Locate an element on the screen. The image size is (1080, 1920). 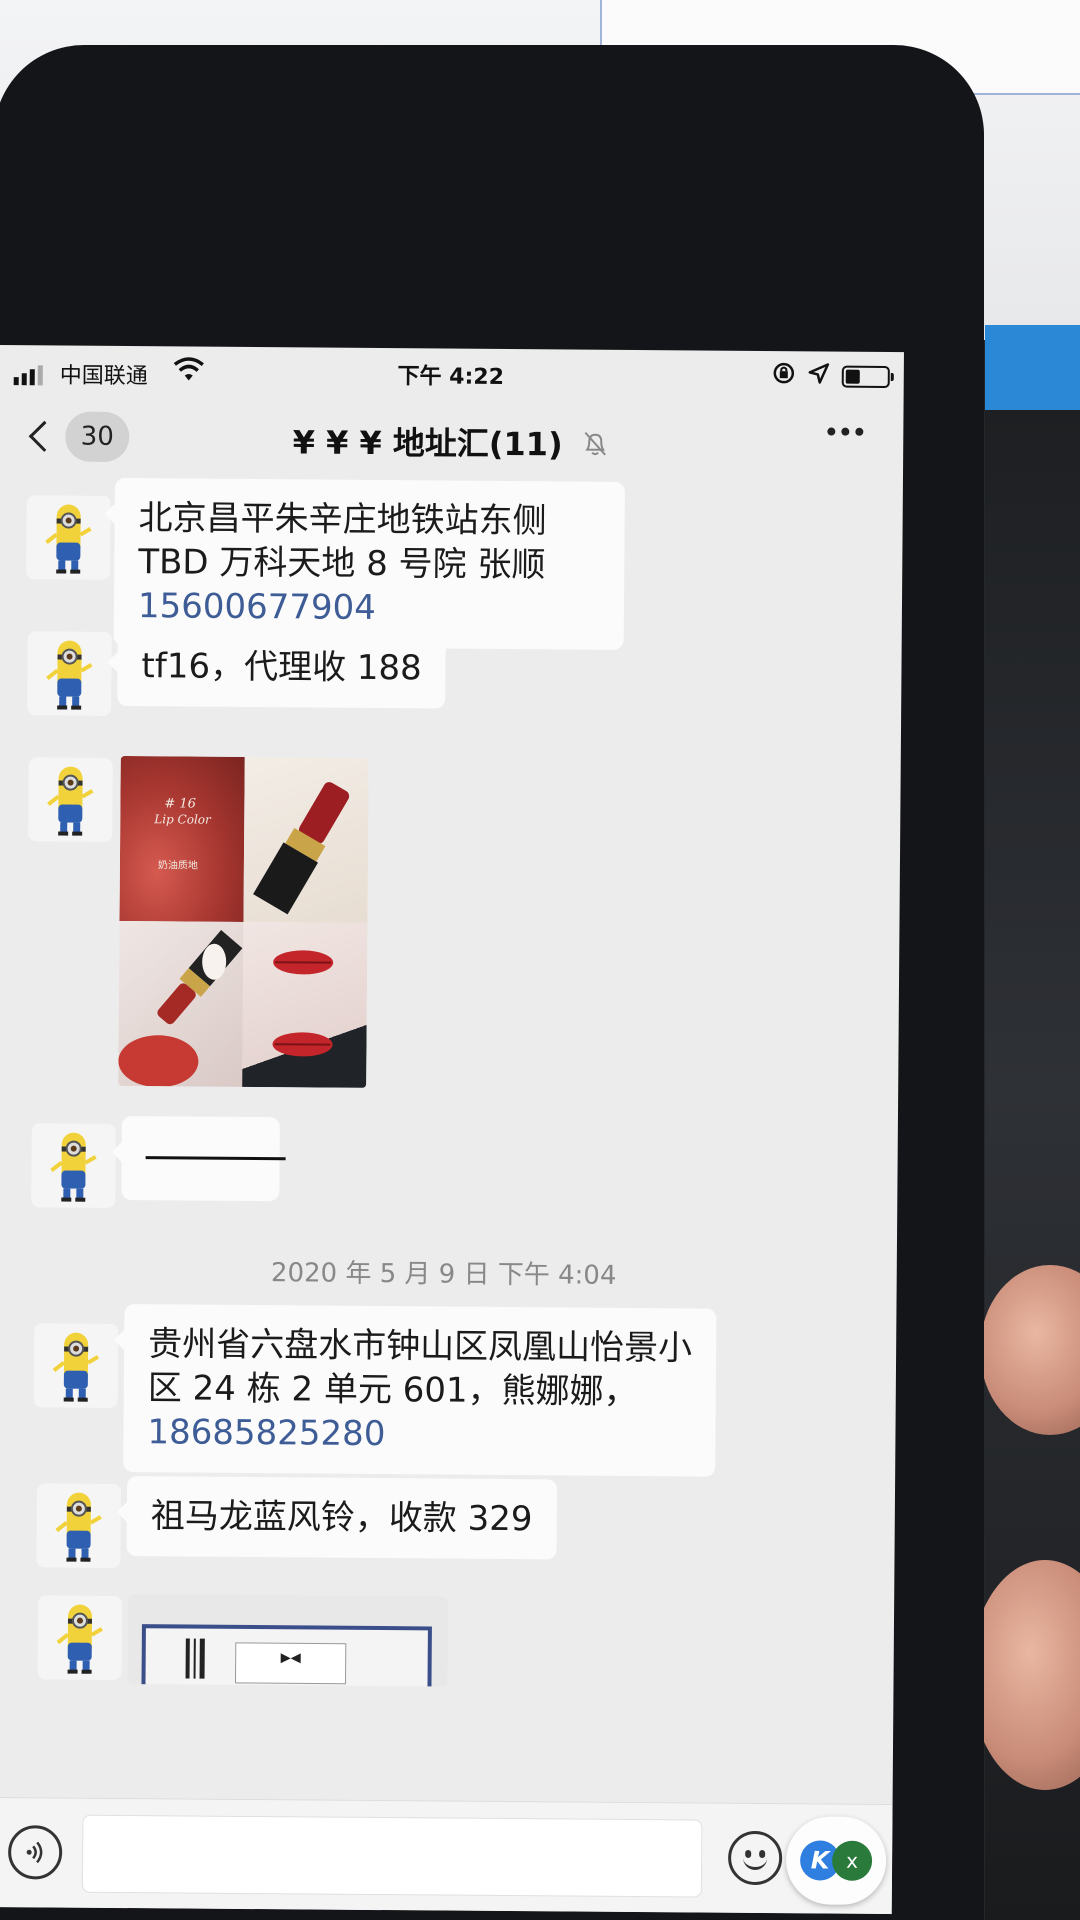
status-indicators is located at coordinates (831, 376).